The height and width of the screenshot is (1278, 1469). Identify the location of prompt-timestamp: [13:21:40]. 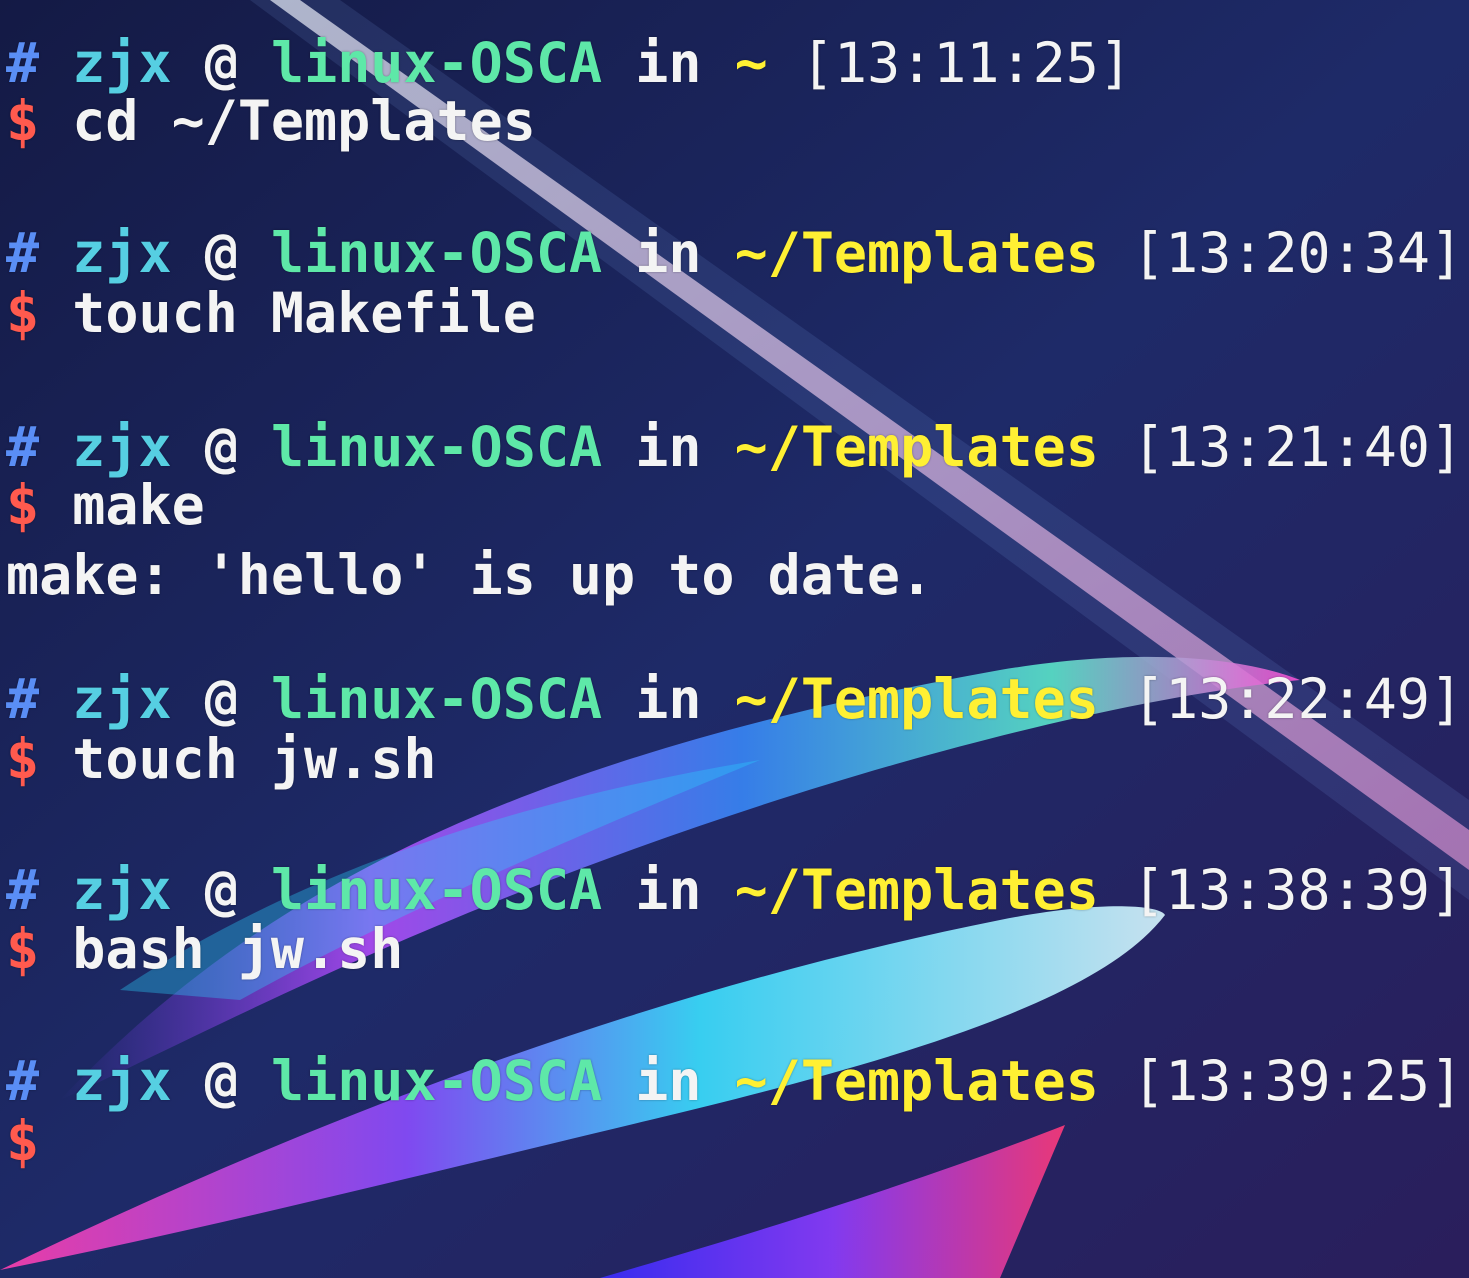
(1297, 447).